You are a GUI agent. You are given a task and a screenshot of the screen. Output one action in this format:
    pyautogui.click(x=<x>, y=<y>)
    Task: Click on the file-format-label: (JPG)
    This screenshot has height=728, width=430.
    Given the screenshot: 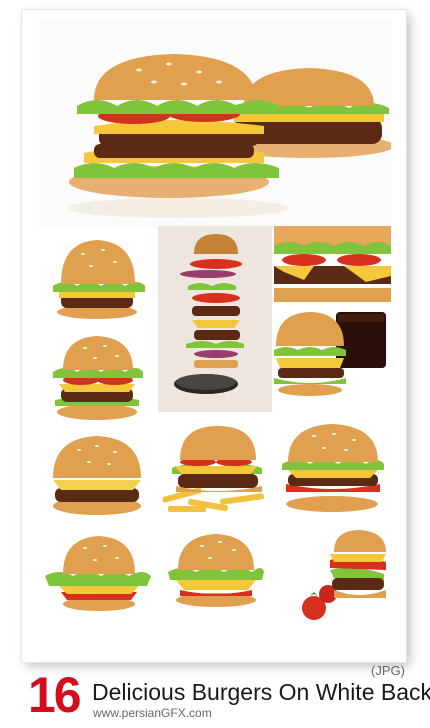 What is the action you would take?
    pyautogui.click(x=388, y=670)
    